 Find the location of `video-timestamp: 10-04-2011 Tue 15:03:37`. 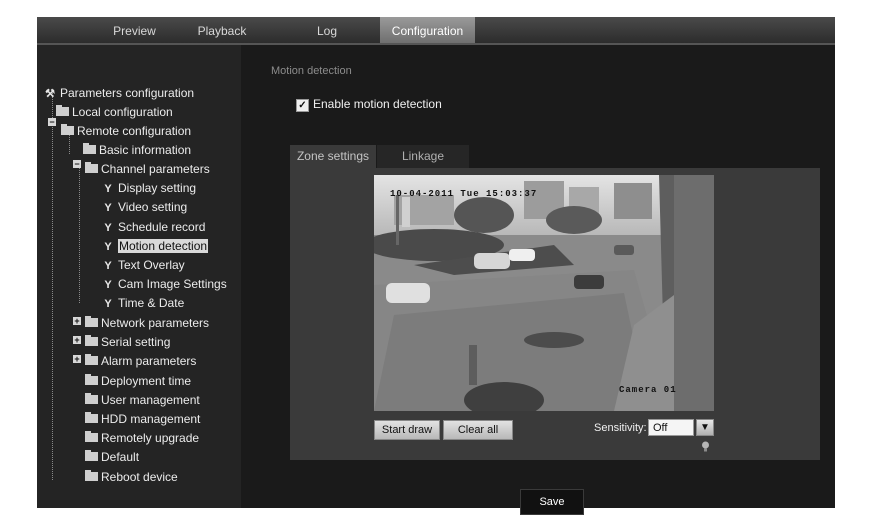

video-timestamp: 10-04-2011 Tue 15:03:37 is located at coordinates (464, 194).